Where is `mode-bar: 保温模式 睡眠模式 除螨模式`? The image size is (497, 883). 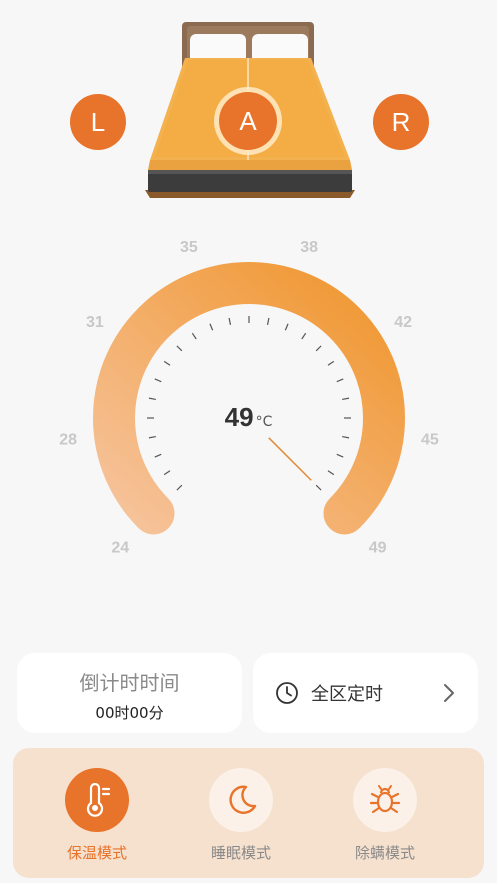
mode-bar: 保温模式 睡眠模式 除螨模式 is located at coordinates (248, 813).